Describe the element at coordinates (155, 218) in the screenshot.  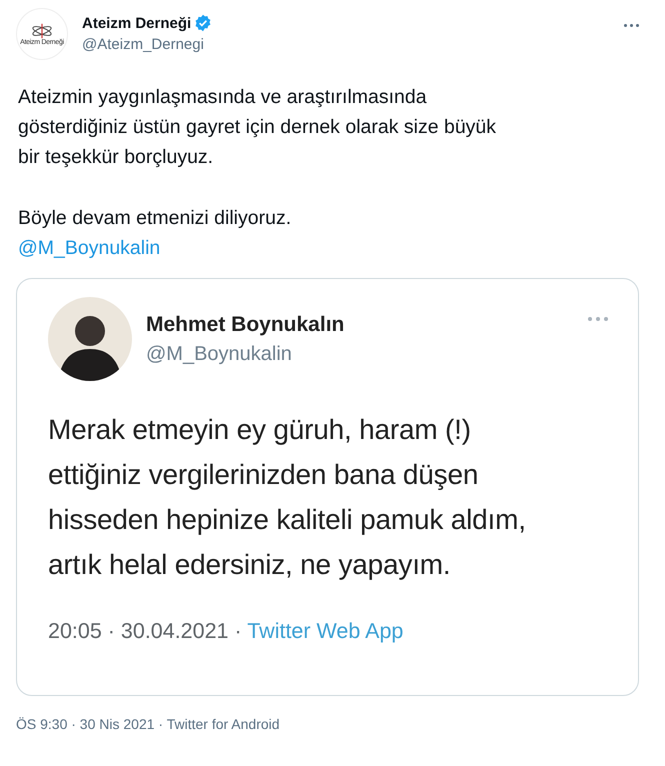
I see `tweet-text: Böyle devam etmenizi diliyoruz.` at that location.